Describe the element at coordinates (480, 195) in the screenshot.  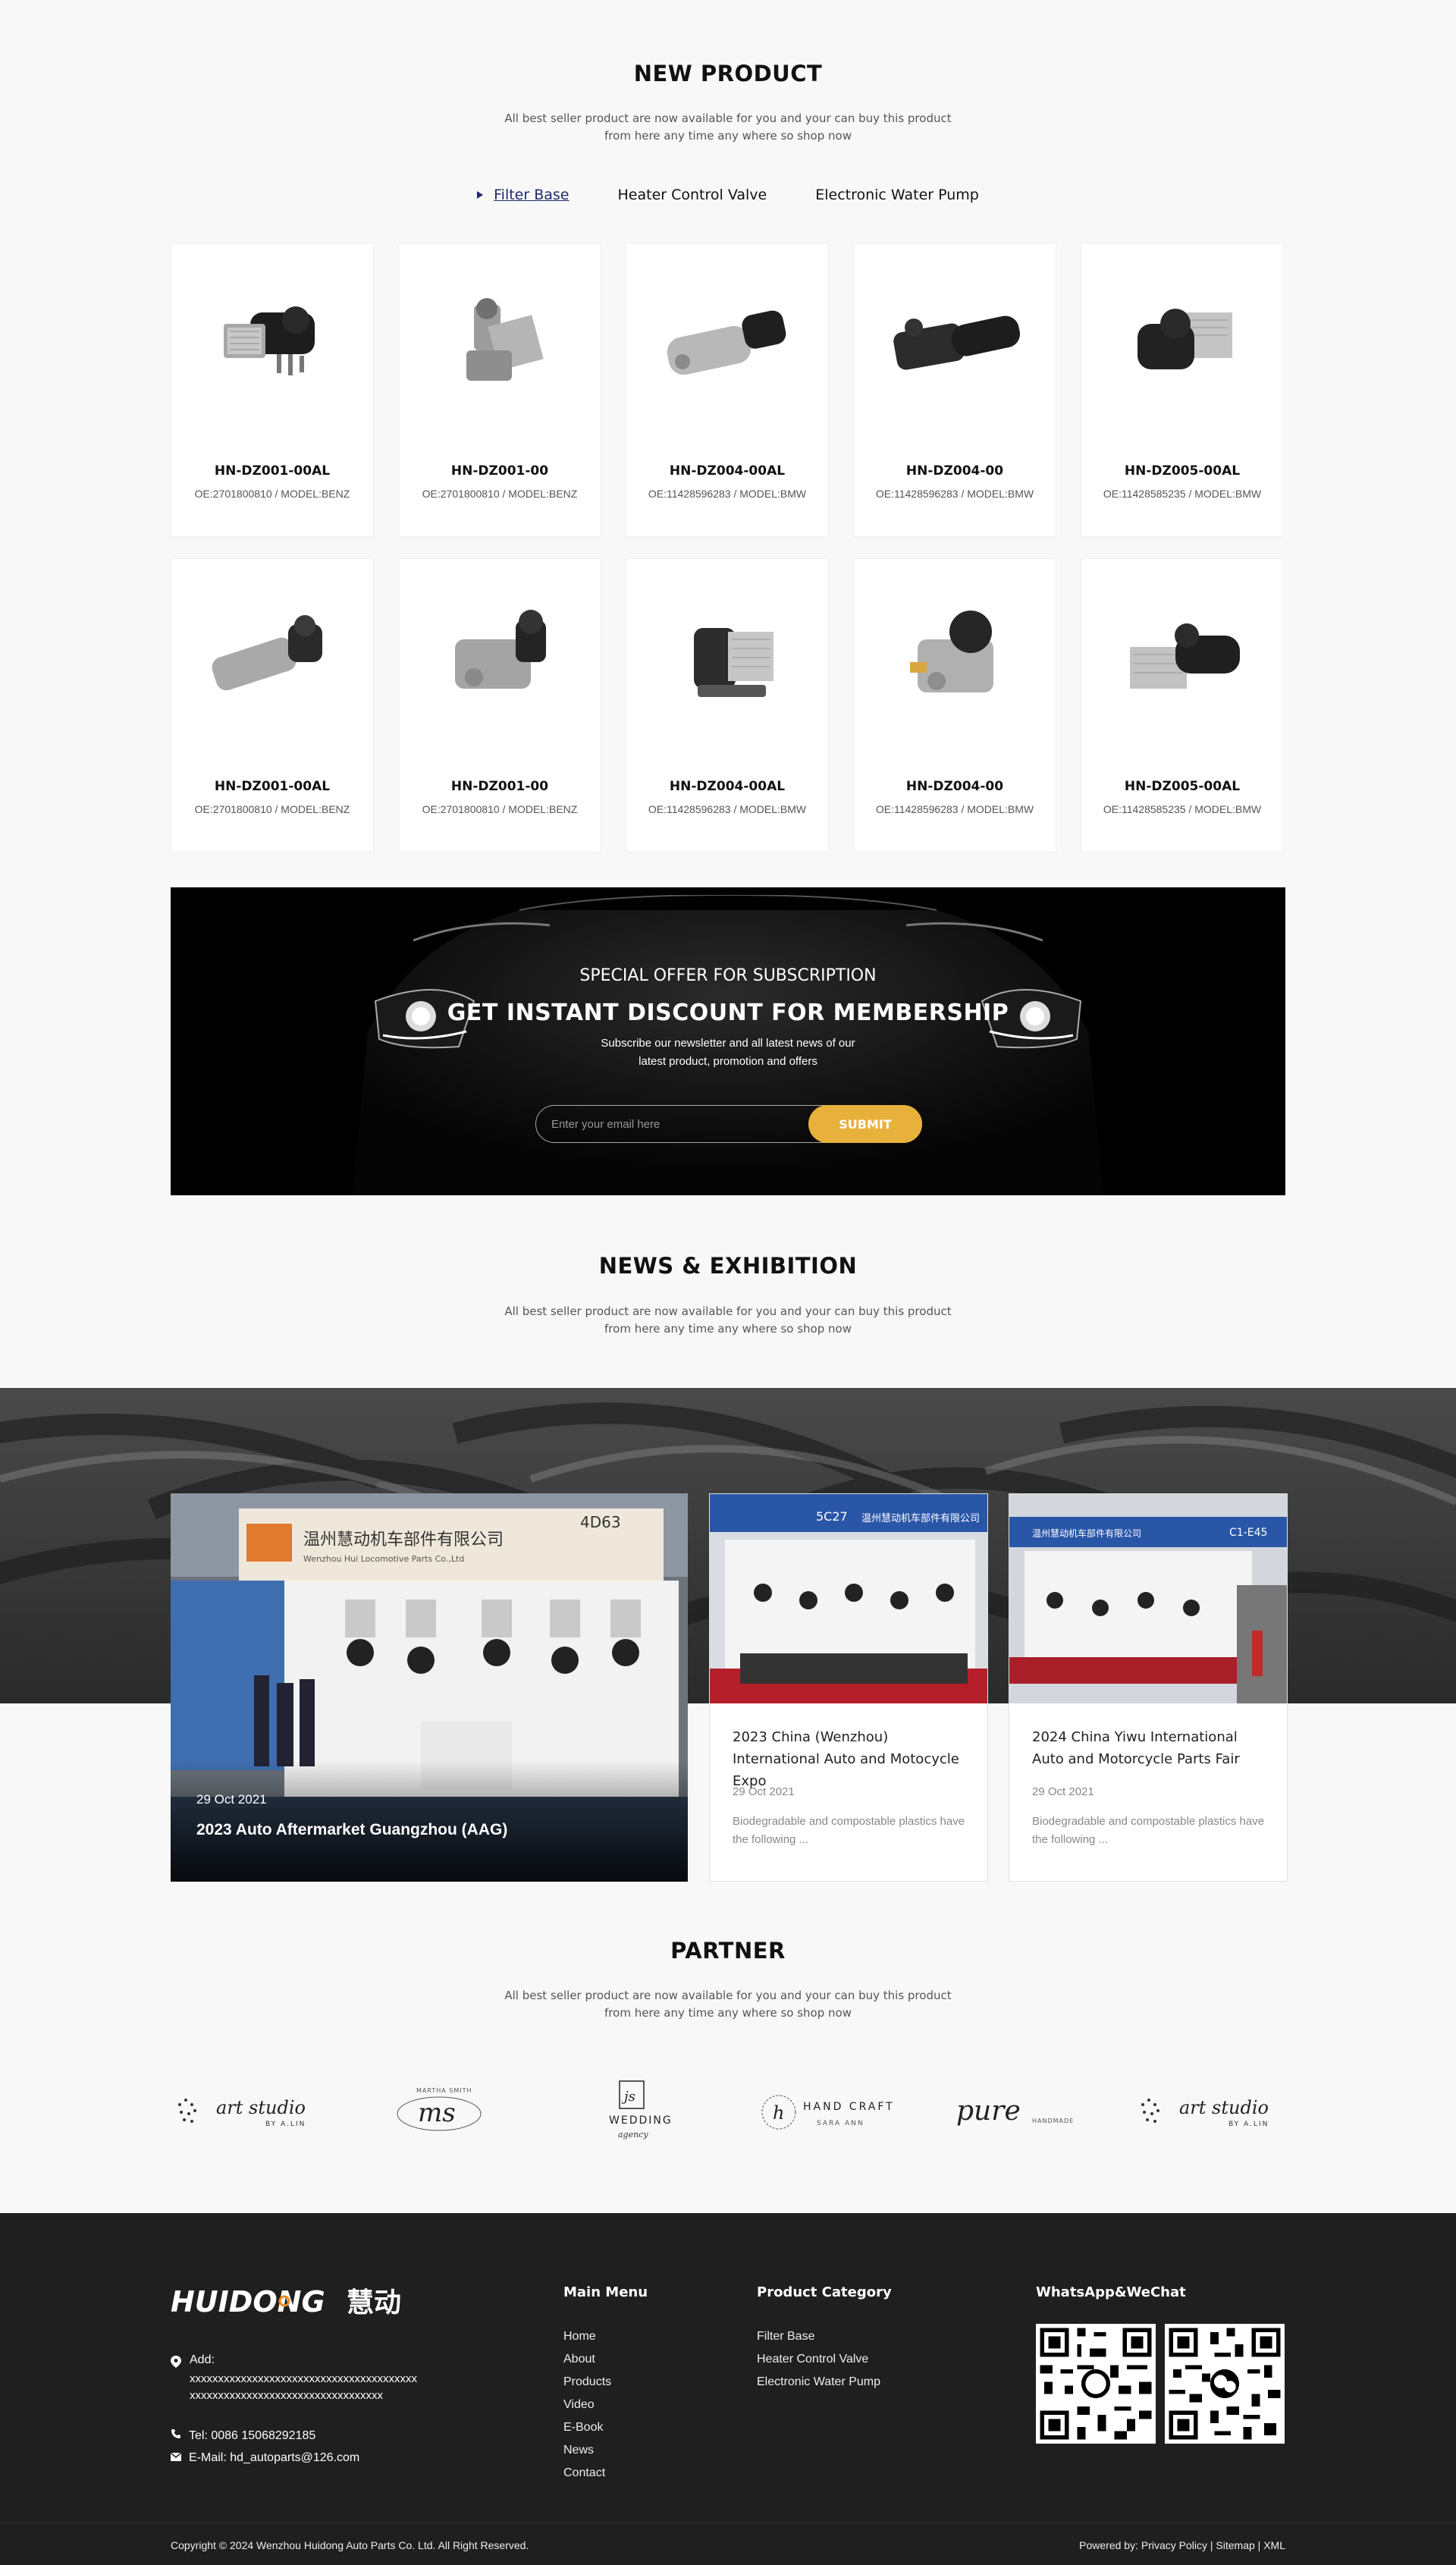
I see `triangle-right-icon` at that location.